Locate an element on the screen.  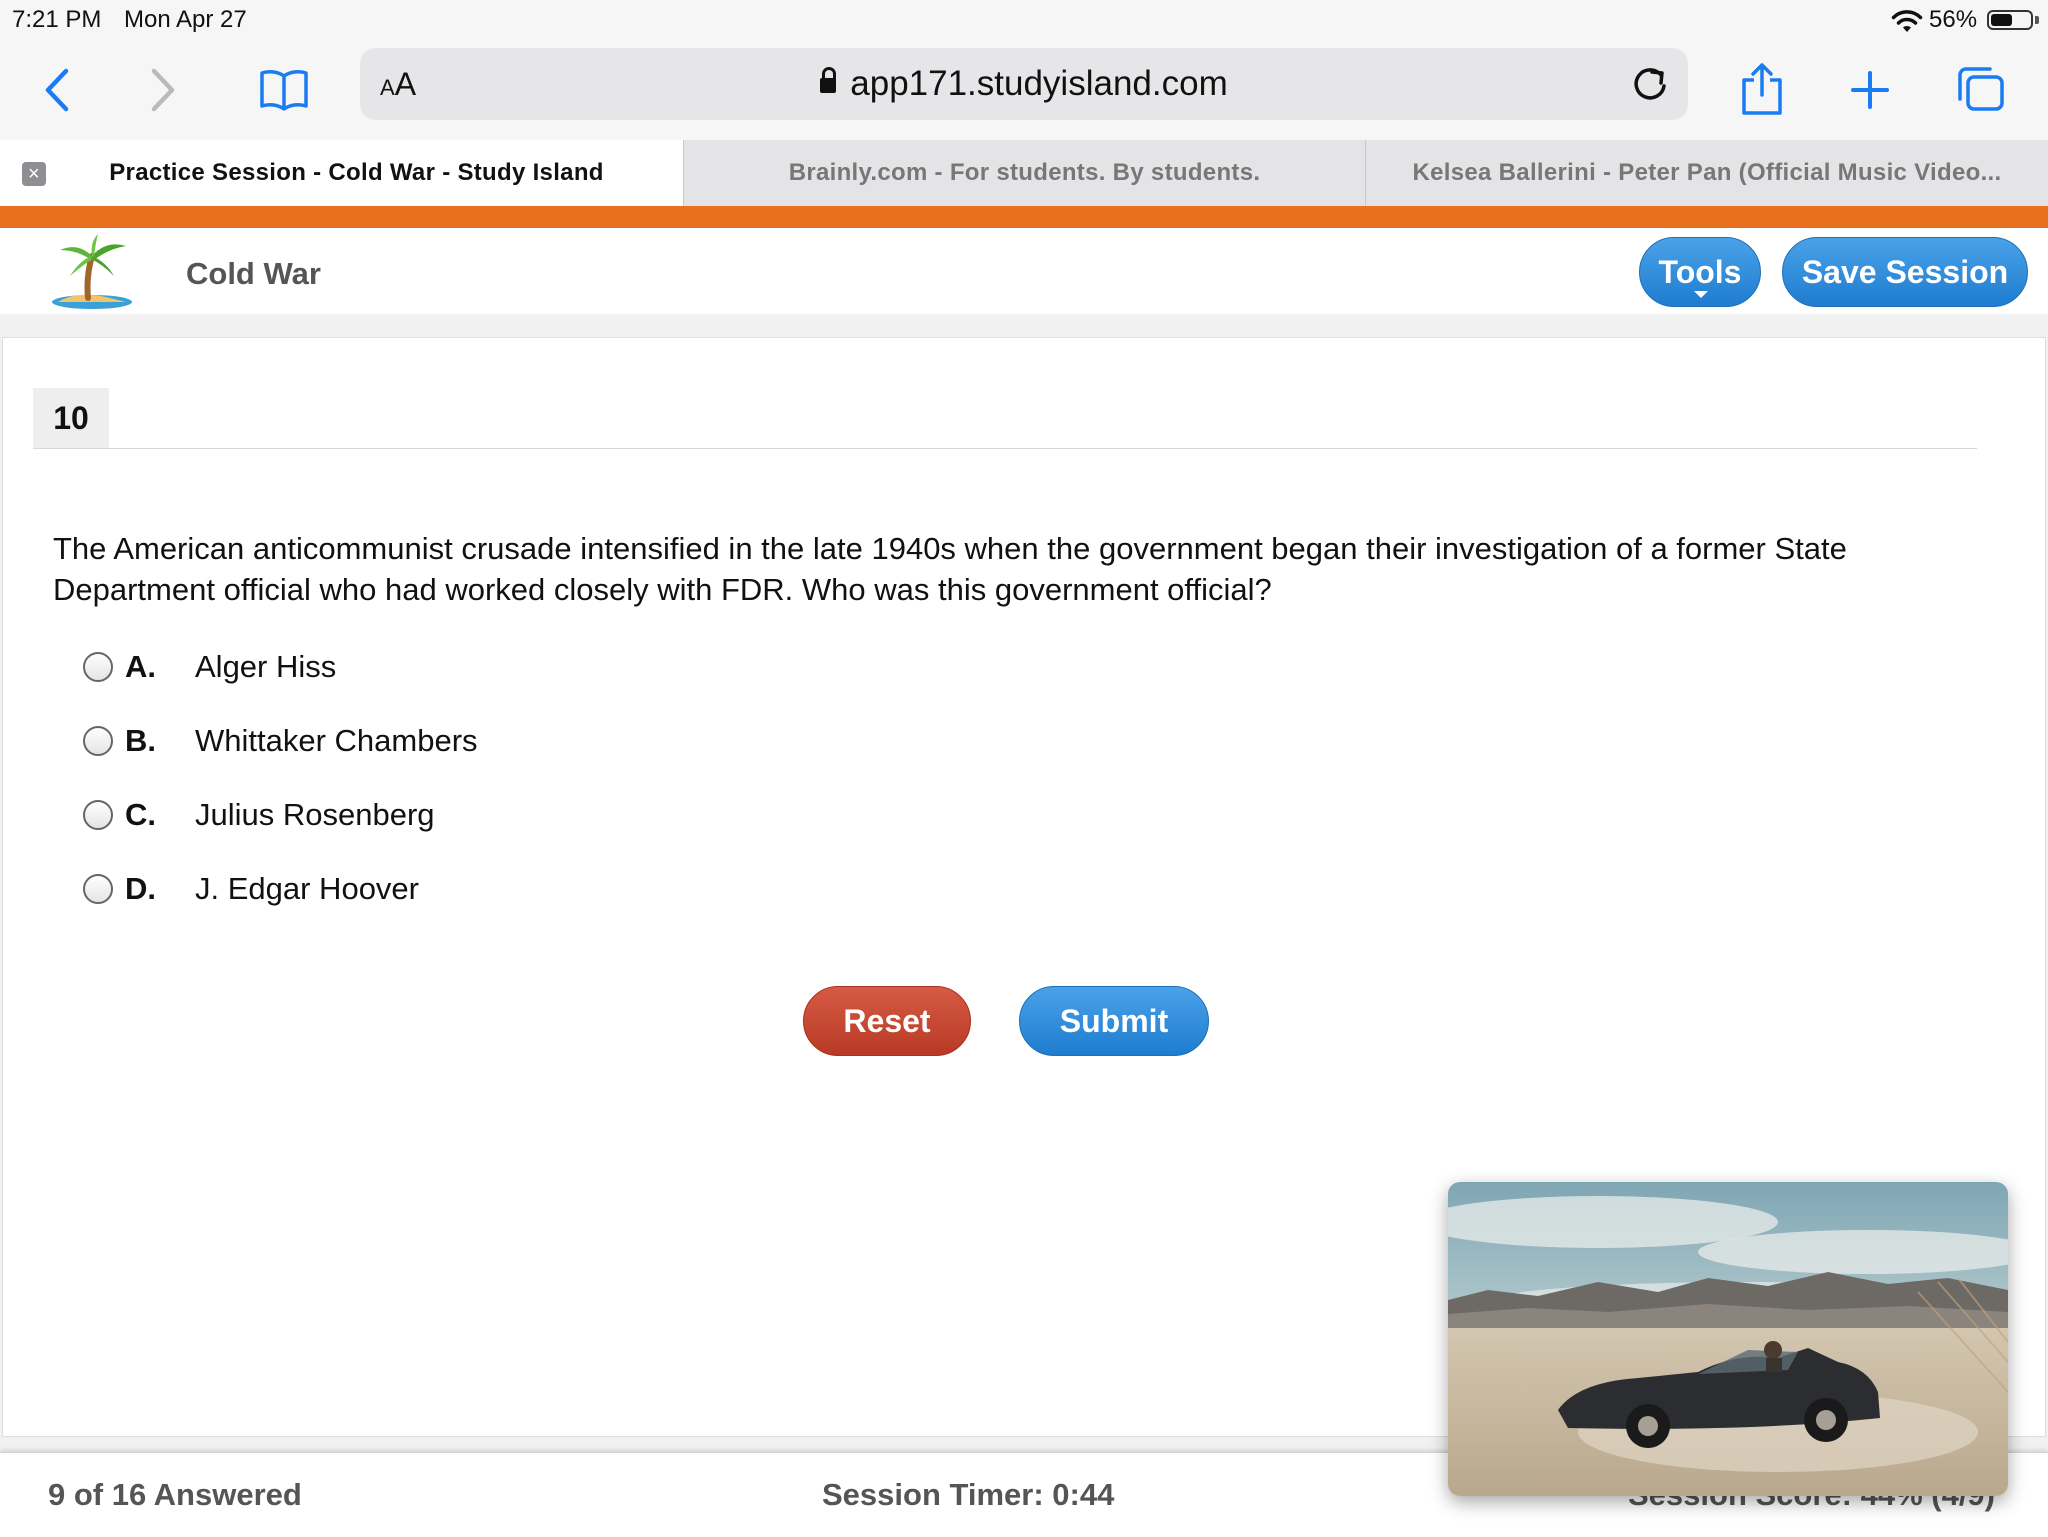
brand-stripe is located at coordinates (1024, 217).